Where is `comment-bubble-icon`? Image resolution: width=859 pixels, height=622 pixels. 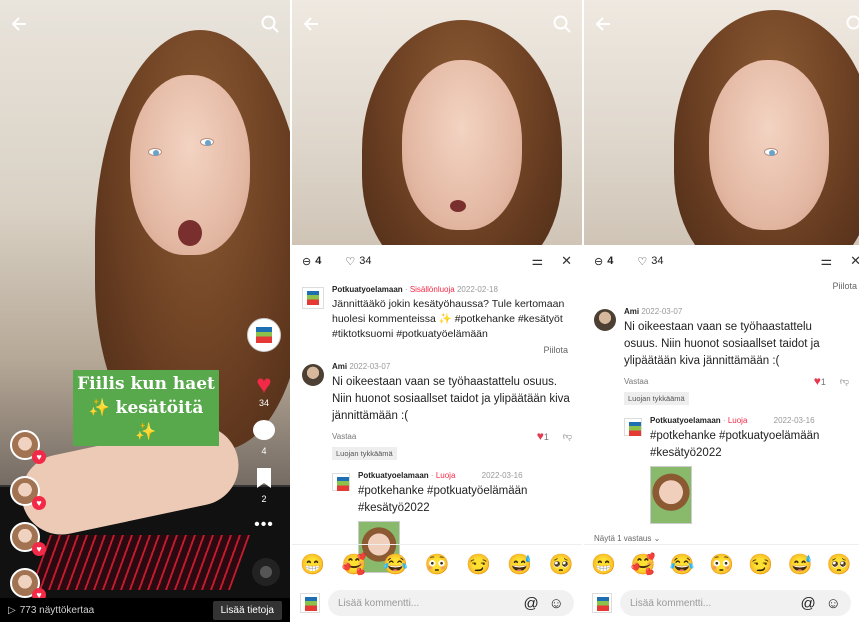 comment-bubble-icon is located at coordinates (264, 430).